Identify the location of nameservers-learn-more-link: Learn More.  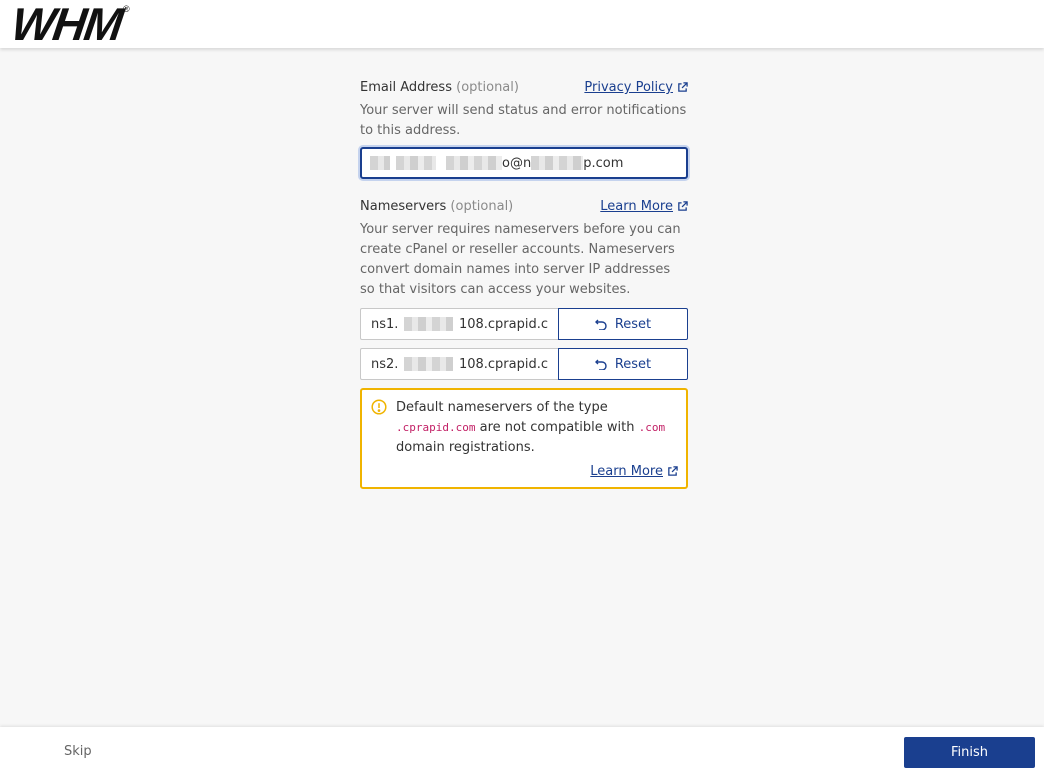
(644, 206).